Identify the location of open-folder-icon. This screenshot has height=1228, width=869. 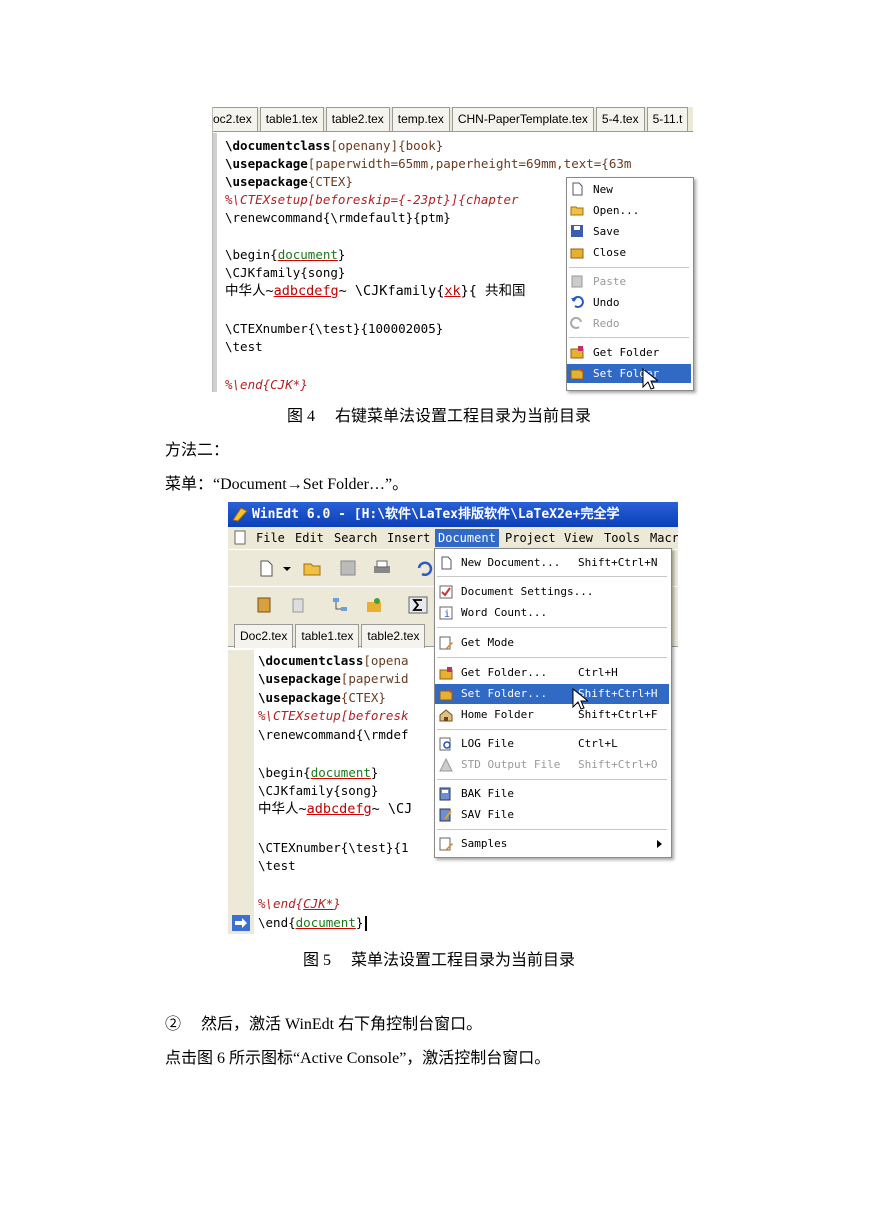
(312, 568).